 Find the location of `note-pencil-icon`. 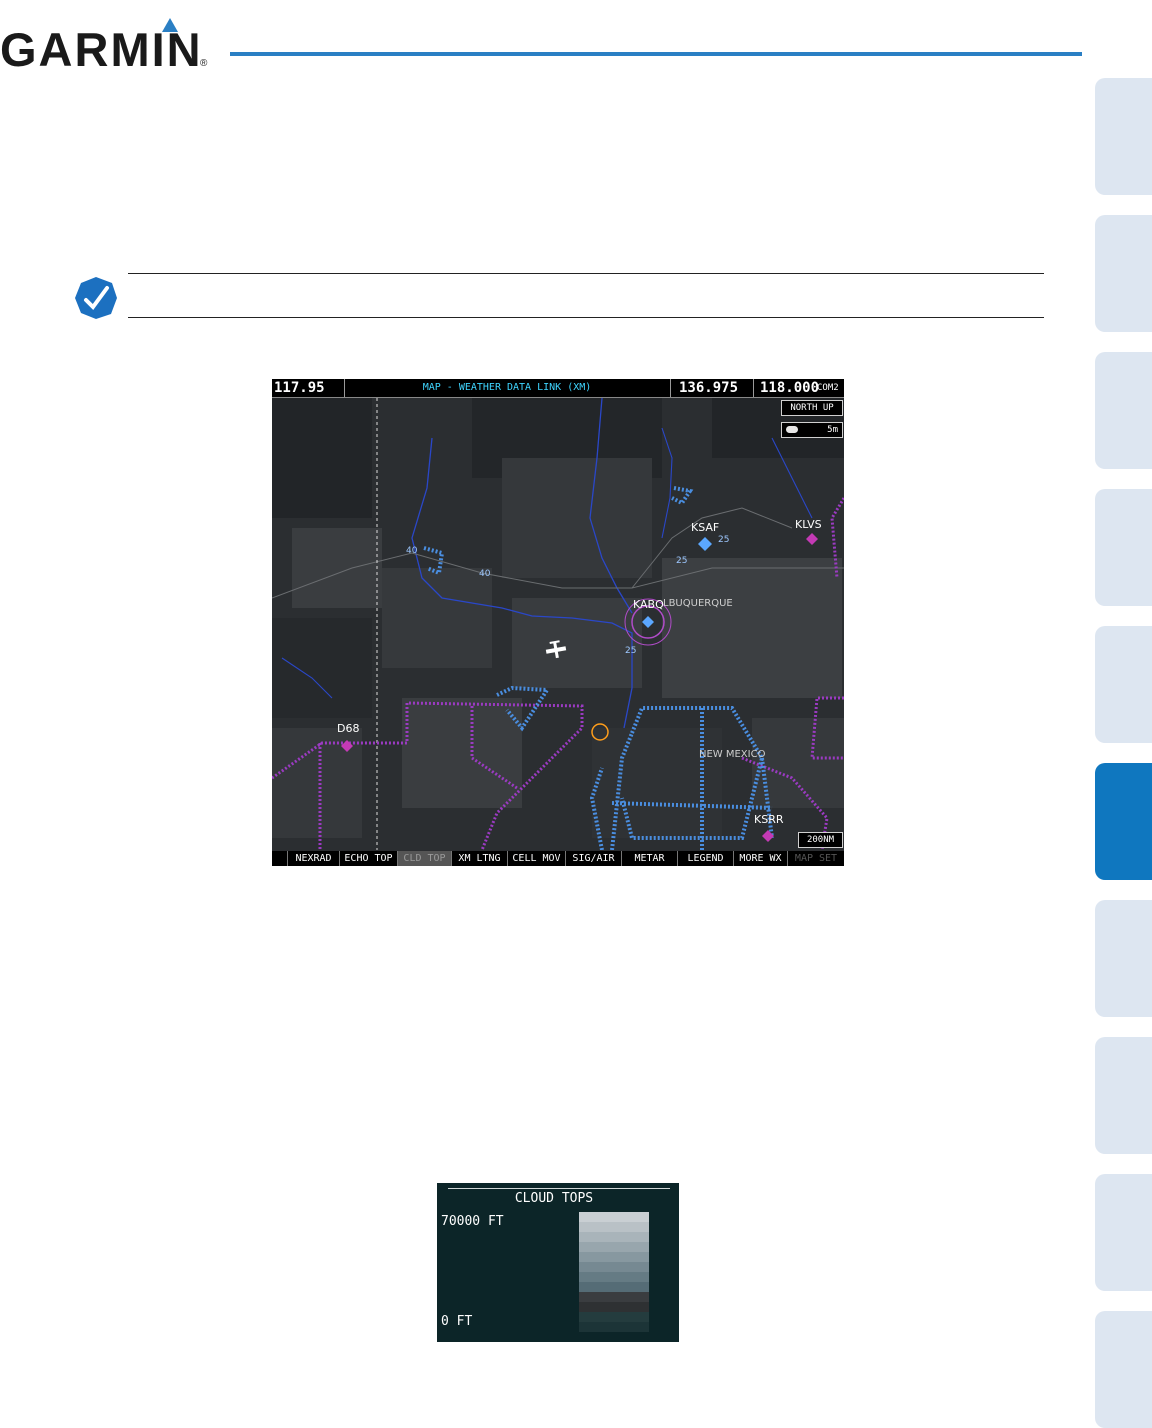

note-pencil-icon is located at coordinates (96, 298).